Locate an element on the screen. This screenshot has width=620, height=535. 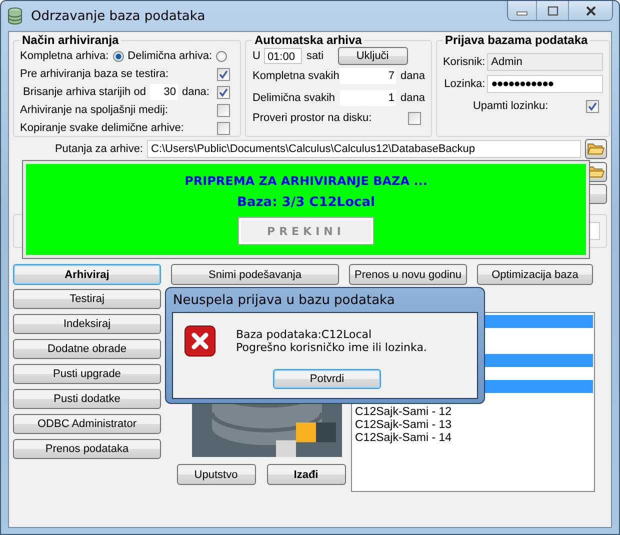
progress-status: Baza: 3/3 C12Local is located at coordinates (306, 202).